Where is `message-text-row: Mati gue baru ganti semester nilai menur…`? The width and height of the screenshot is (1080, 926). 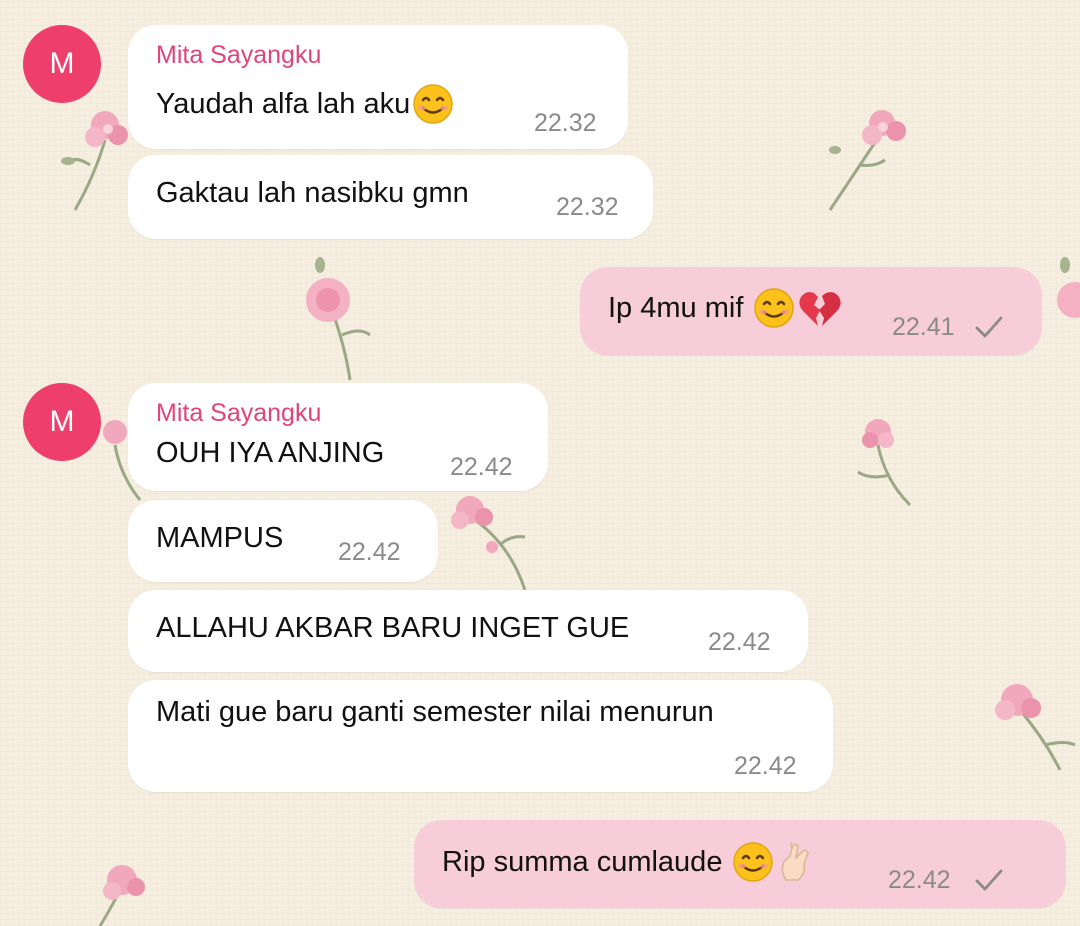 message-text-row: Mati gue baru ganti semester nilai menur… is located at coordinates (435, 712).